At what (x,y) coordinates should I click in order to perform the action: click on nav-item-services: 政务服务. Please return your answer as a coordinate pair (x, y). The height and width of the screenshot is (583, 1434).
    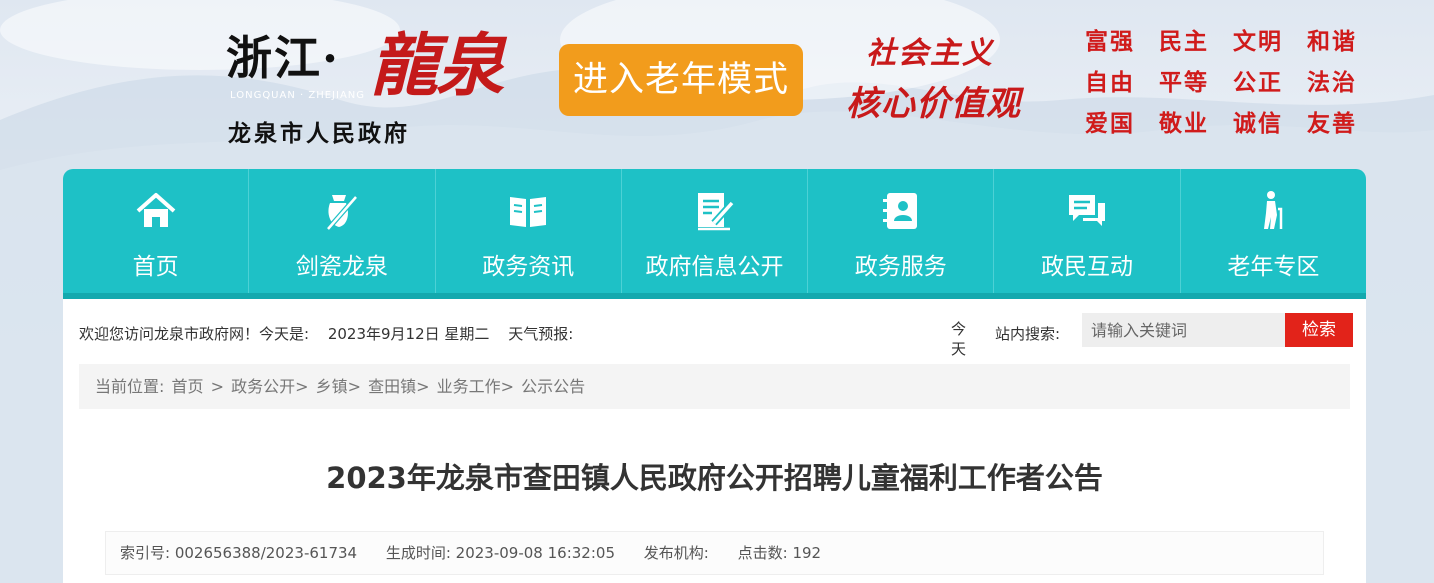
    Looking at the image, I should click on (901, 231).